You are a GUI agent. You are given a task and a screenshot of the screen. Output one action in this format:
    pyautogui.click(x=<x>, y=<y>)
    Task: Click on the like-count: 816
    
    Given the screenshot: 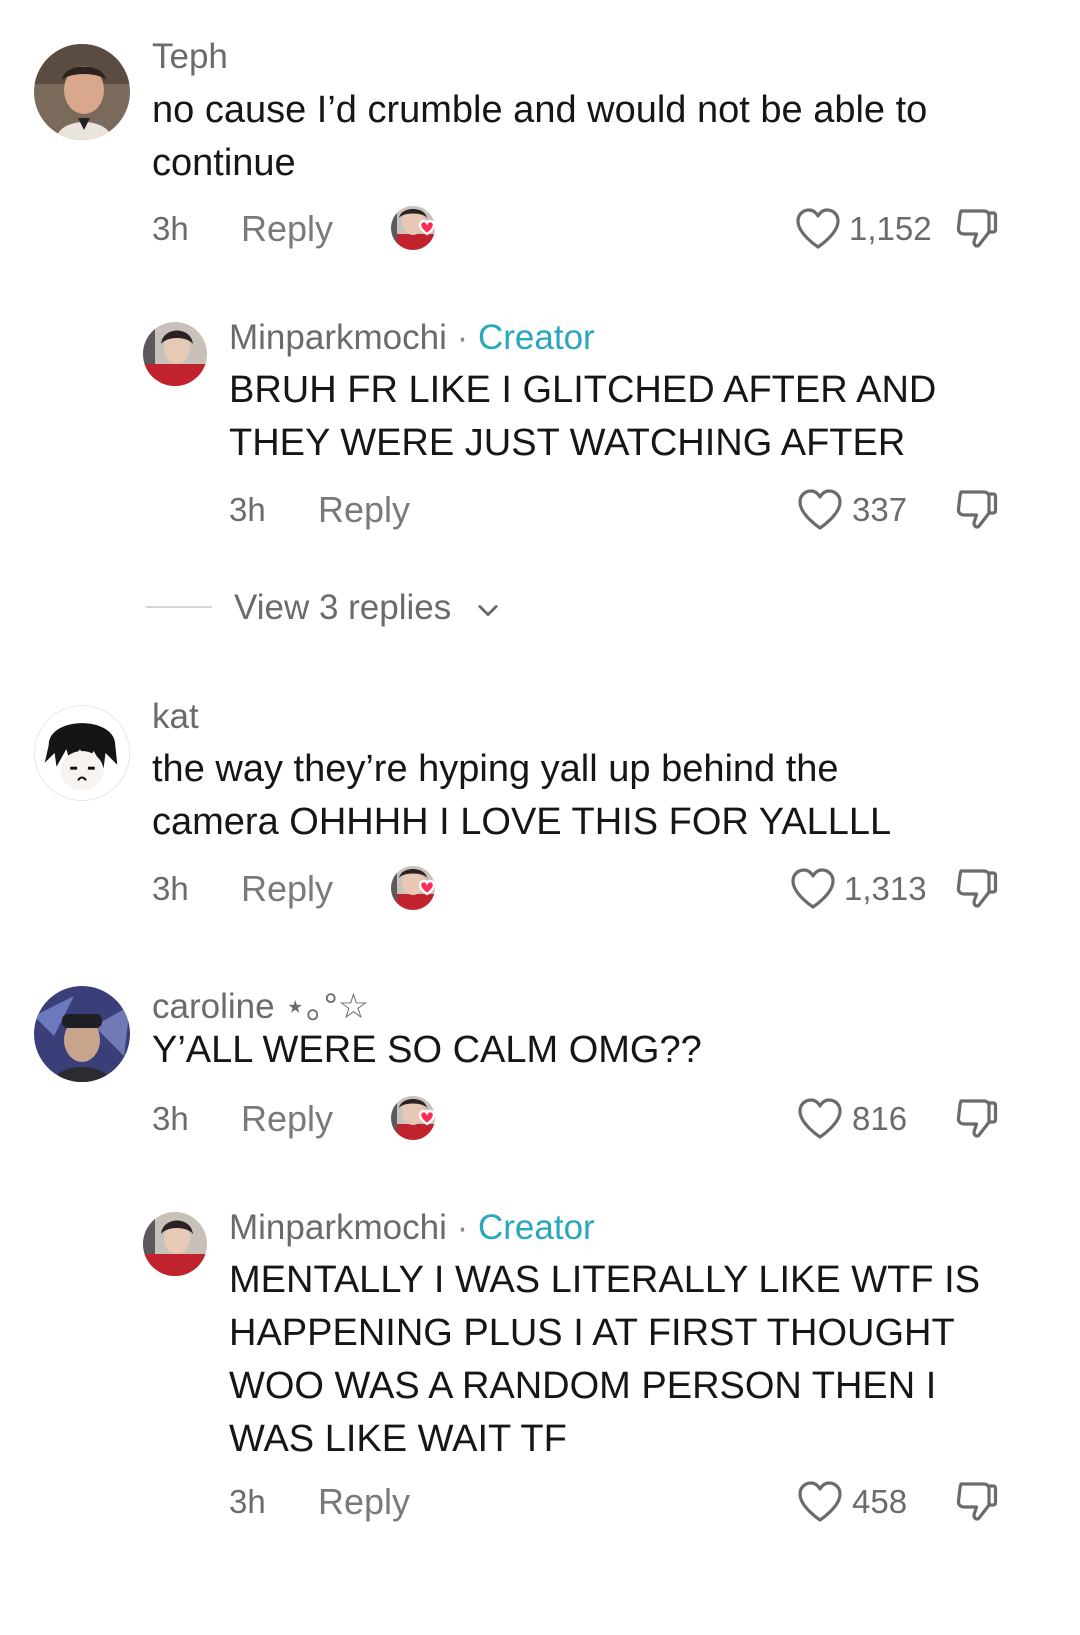 What is the action you would take?
    pyautogui.click(x=880, y=1118)
    